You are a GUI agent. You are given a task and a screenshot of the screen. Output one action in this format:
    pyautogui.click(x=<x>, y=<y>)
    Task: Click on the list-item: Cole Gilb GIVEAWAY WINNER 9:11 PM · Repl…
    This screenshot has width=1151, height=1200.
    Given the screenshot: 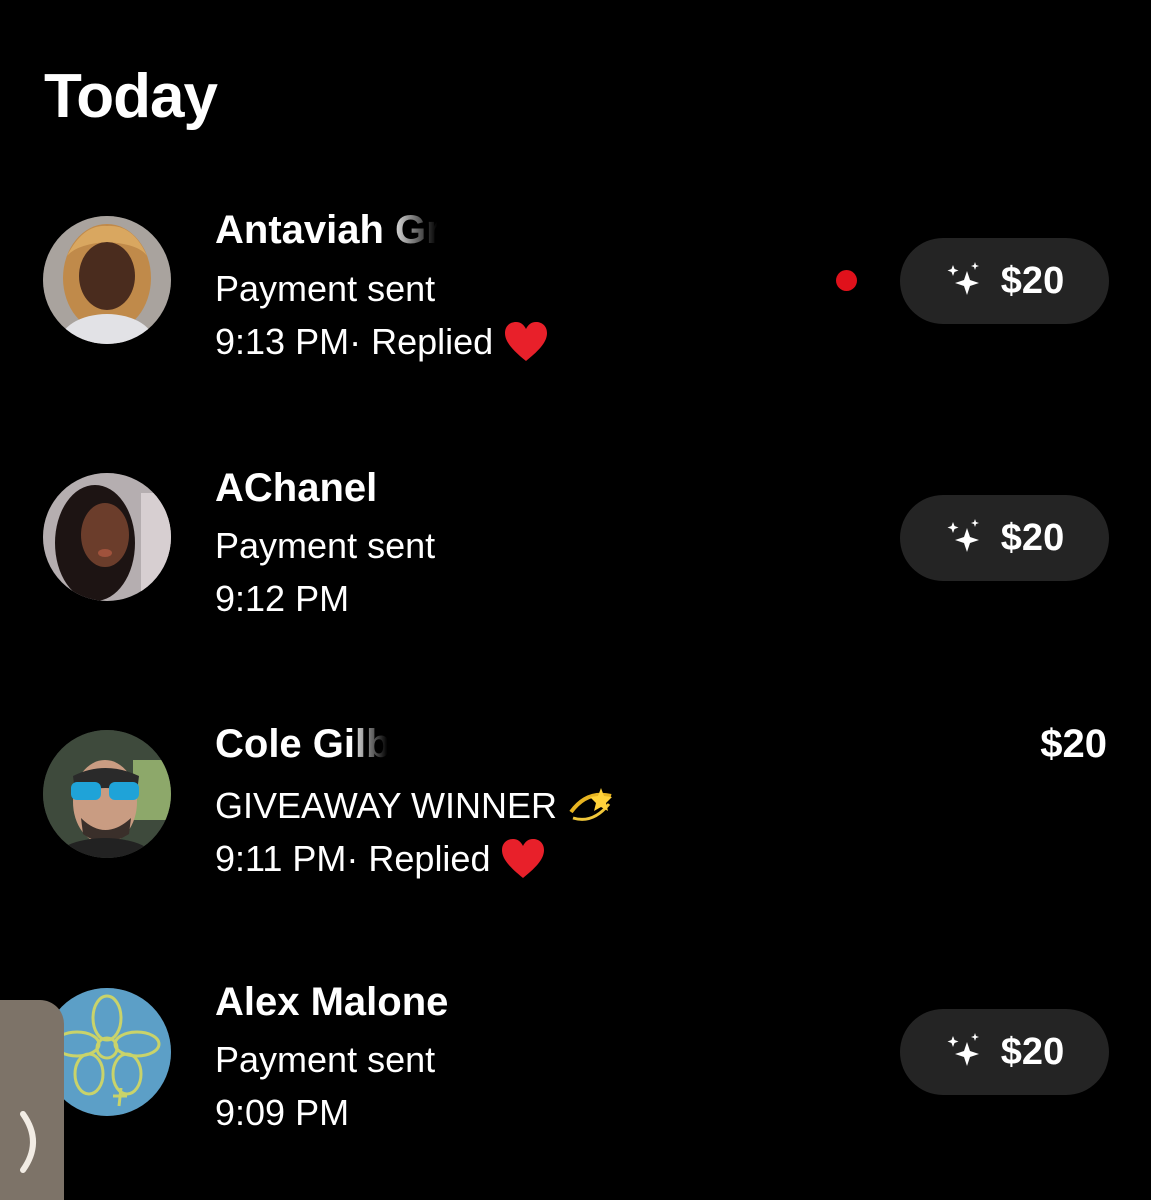 What is the action you would take?
    pyautogui.click(x=575, y=796)
    